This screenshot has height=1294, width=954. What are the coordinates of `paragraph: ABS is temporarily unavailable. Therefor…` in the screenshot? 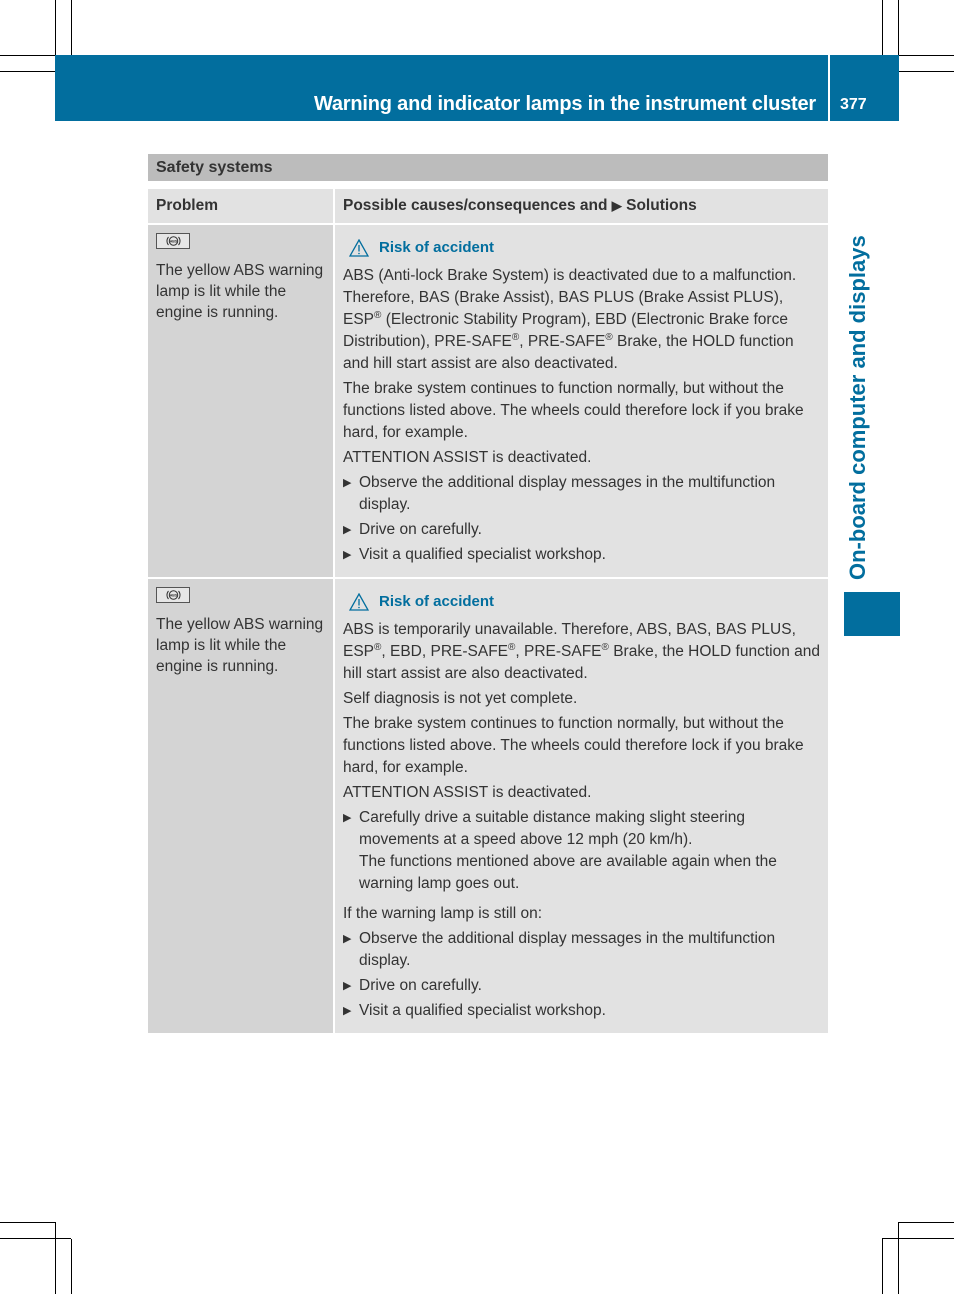 It's located at (581, 651).